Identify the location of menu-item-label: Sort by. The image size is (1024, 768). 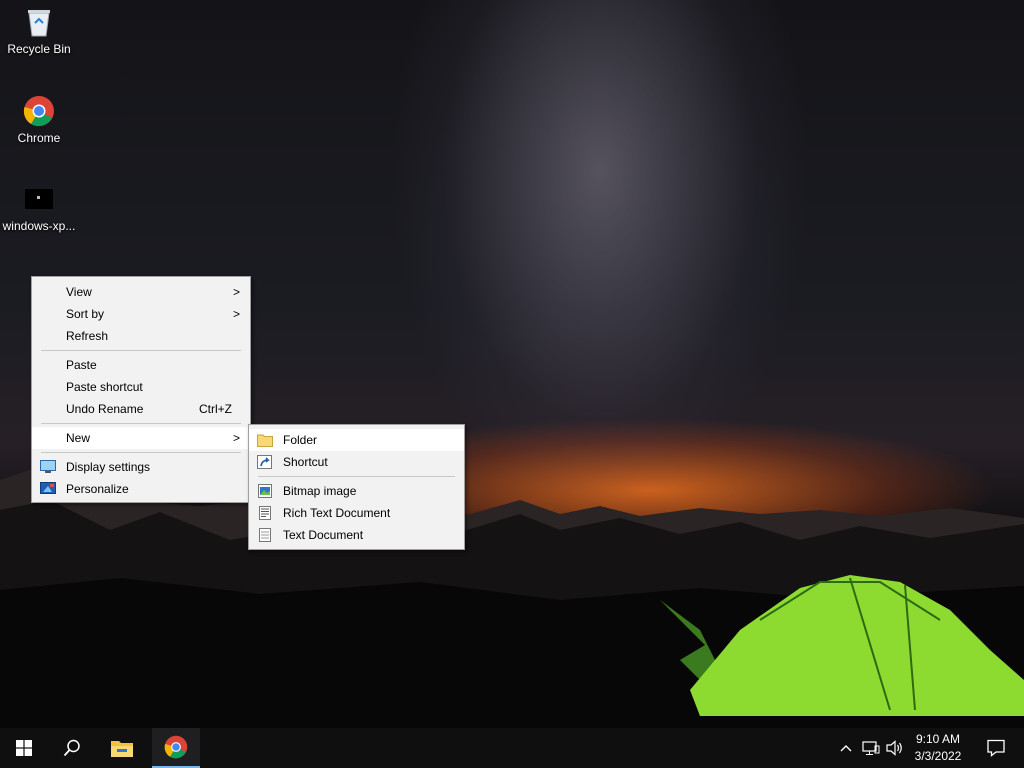
(85, 314).